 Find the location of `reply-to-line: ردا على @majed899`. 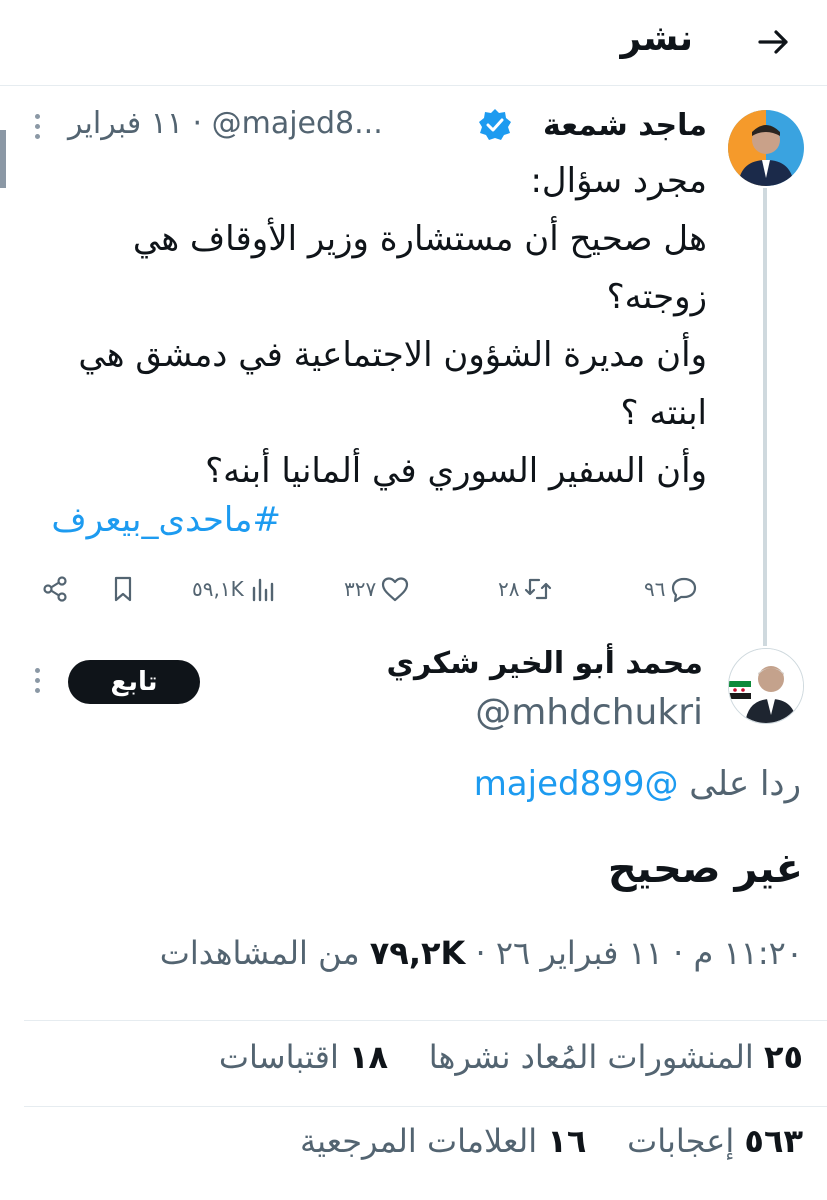

reply-to-line: ردا على @majed899 is located at coordinates (637, 784).